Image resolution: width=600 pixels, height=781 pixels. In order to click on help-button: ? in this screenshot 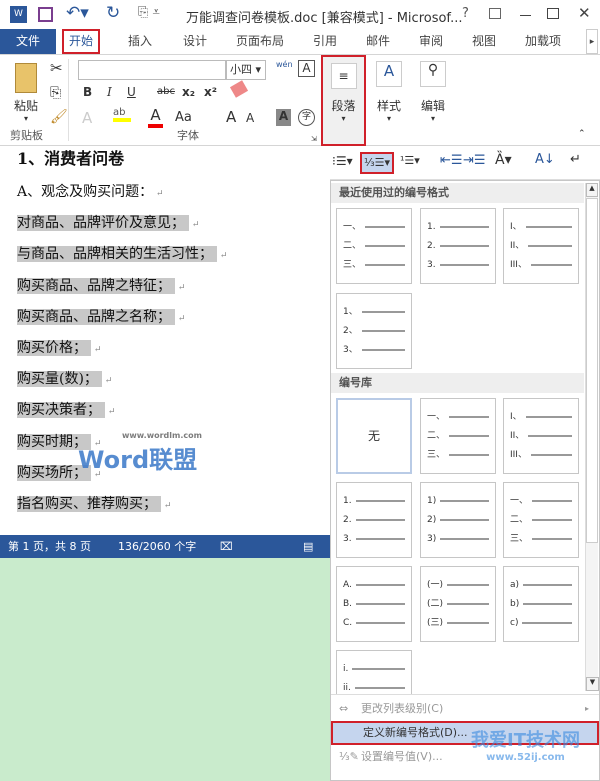, I will do `click(465, 13)`.